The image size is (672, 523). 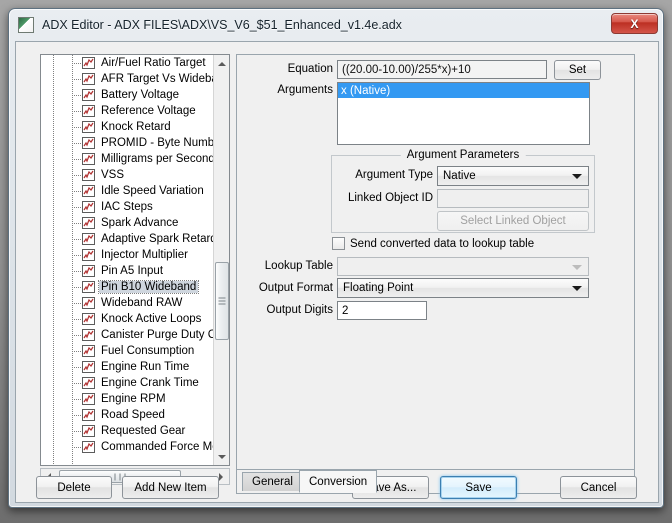 I want to click on linked-object-id-field, so click(x=513, y=198).